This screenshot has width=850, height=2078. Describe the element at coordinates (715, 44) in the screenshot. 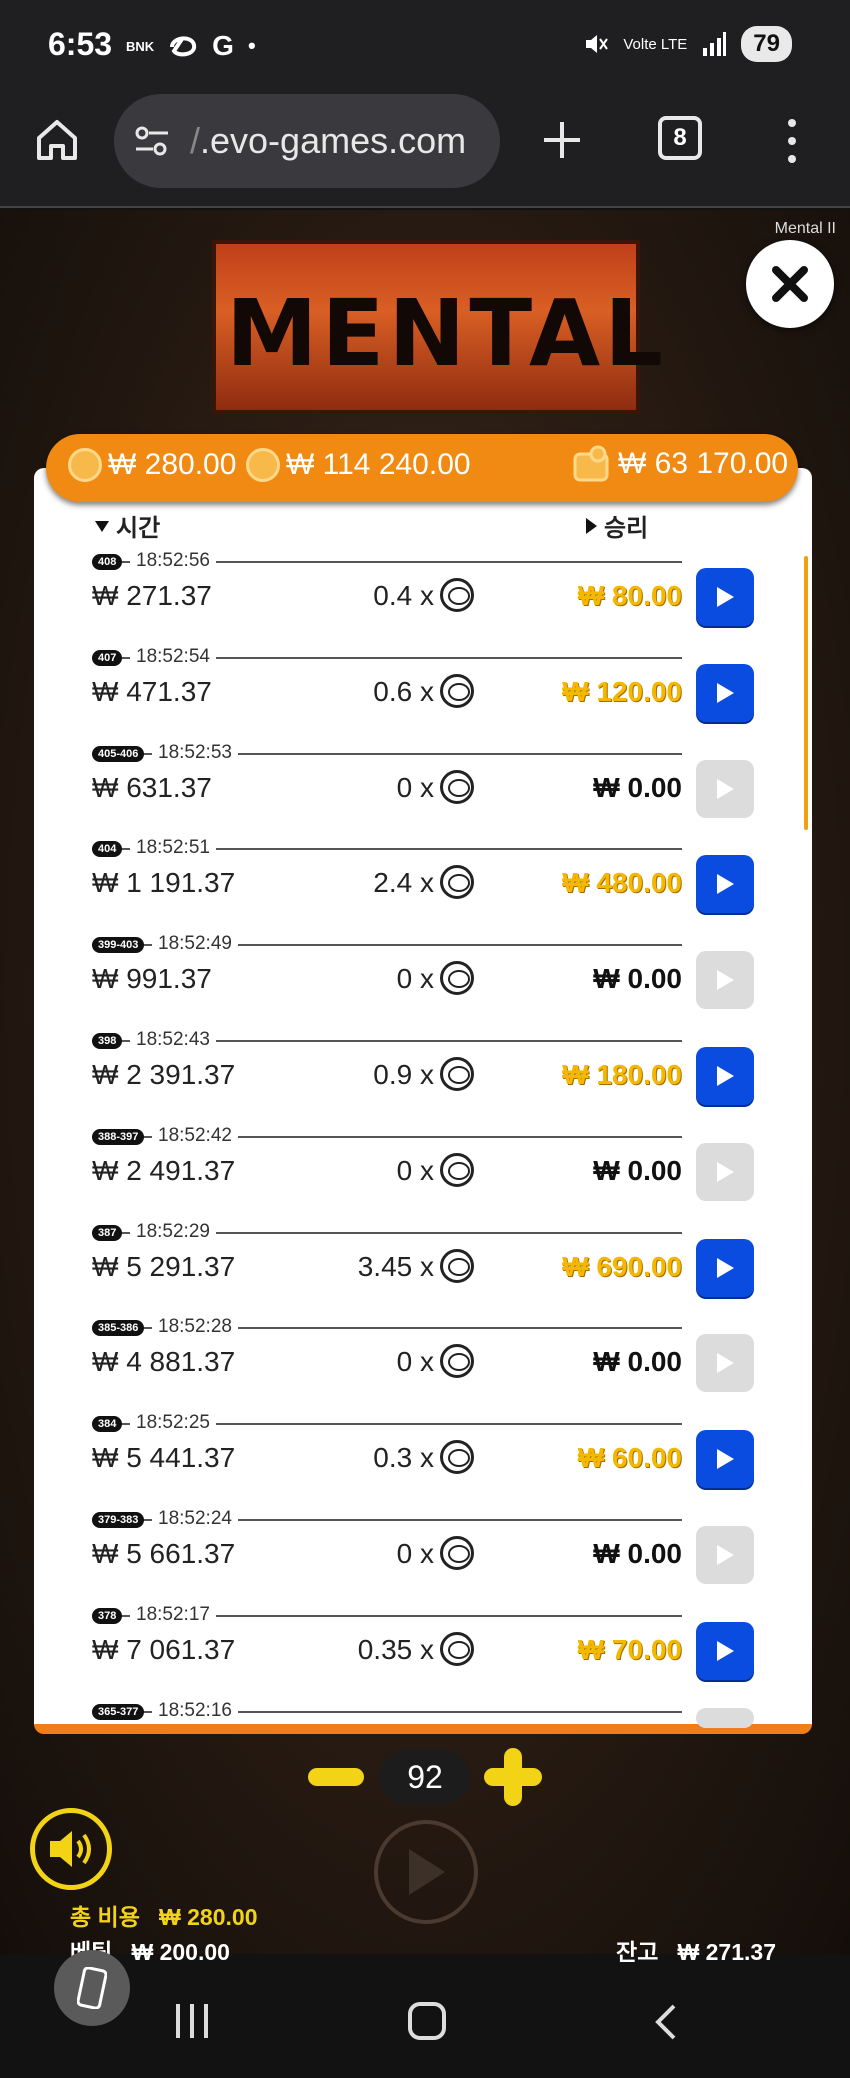

I see `signal-icon` at that location.